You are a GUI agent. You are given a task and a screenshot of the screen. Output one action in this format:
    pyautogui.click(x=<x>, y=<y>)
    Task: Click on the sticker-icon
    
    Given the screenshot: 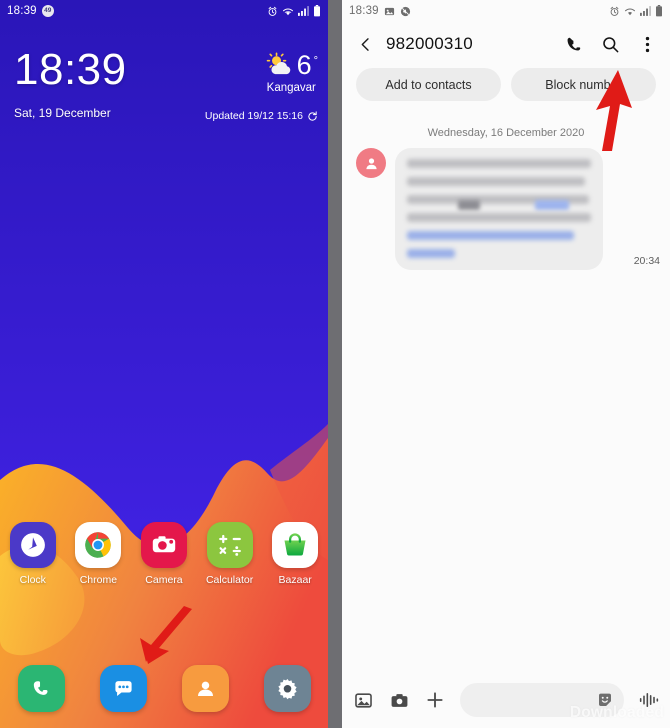 What is the action you would take?
    pyautogui.click(x=605, y=700)
    